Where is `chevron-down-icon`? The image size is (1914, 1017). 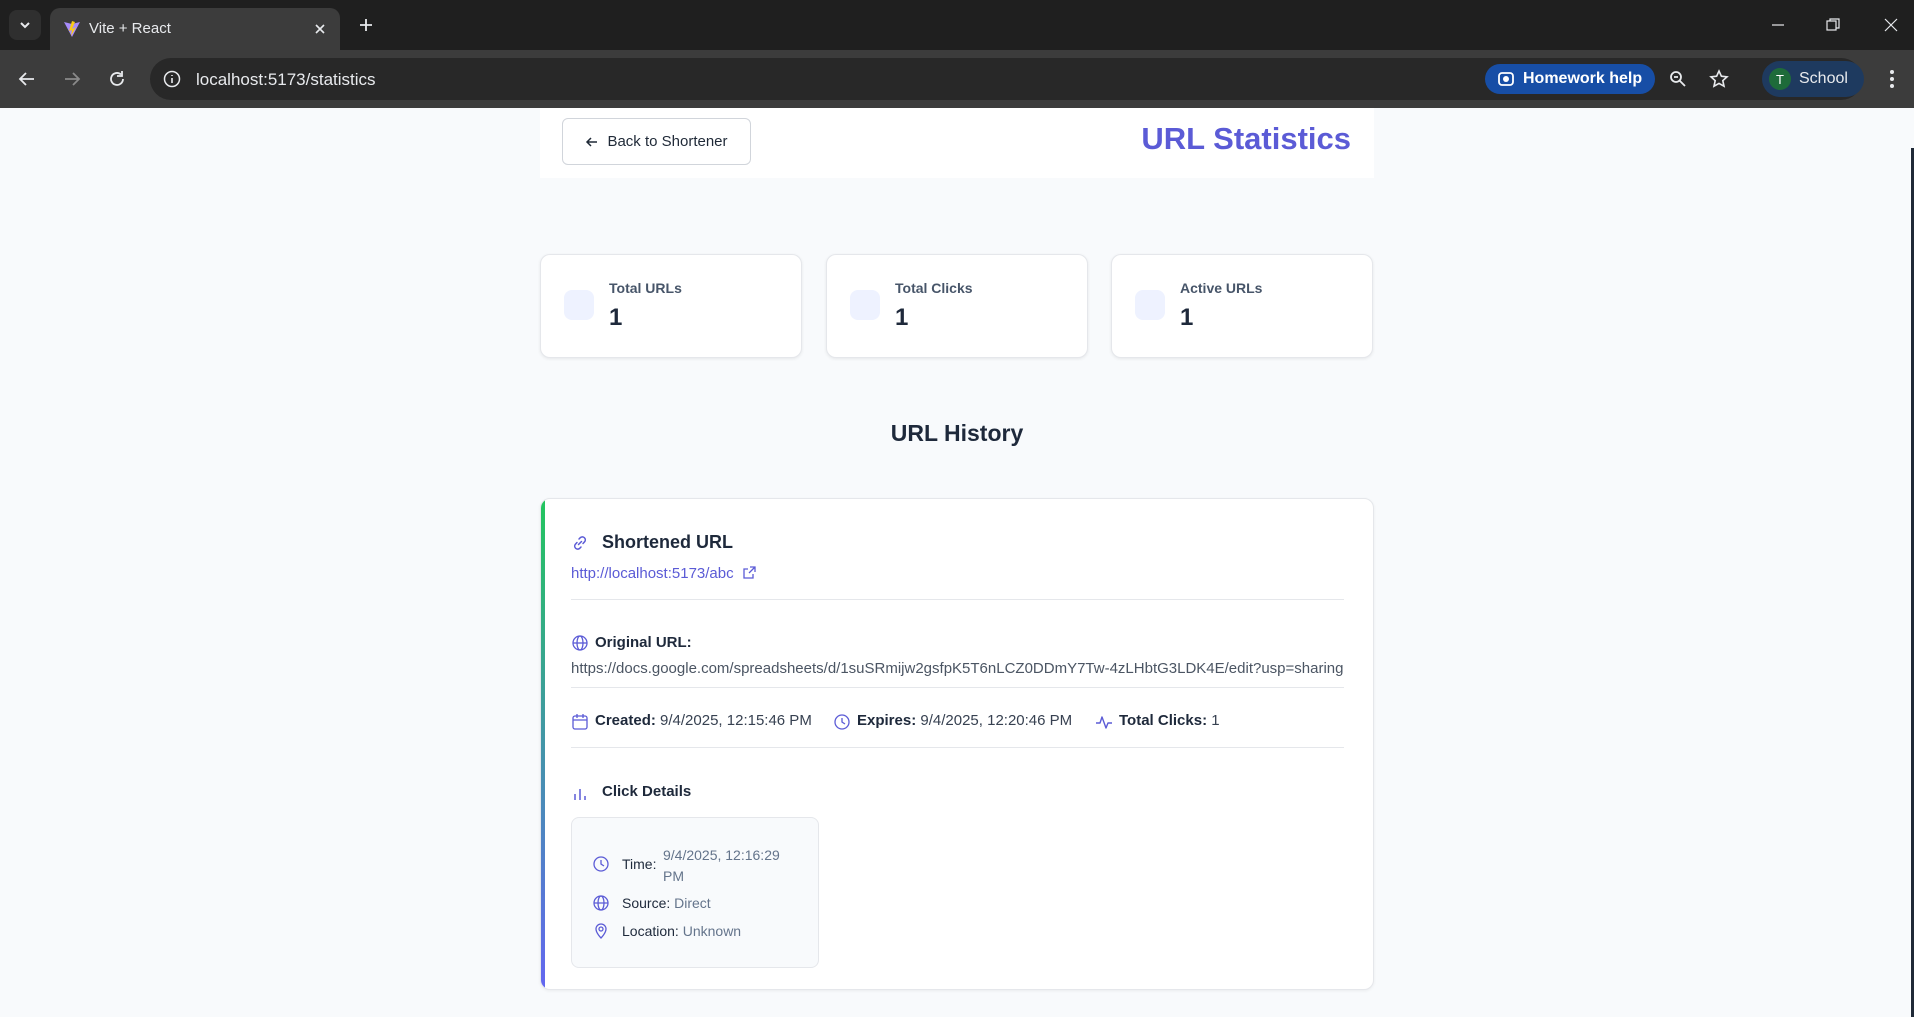 chevron-down-icon is located at coordinates (25, 25).